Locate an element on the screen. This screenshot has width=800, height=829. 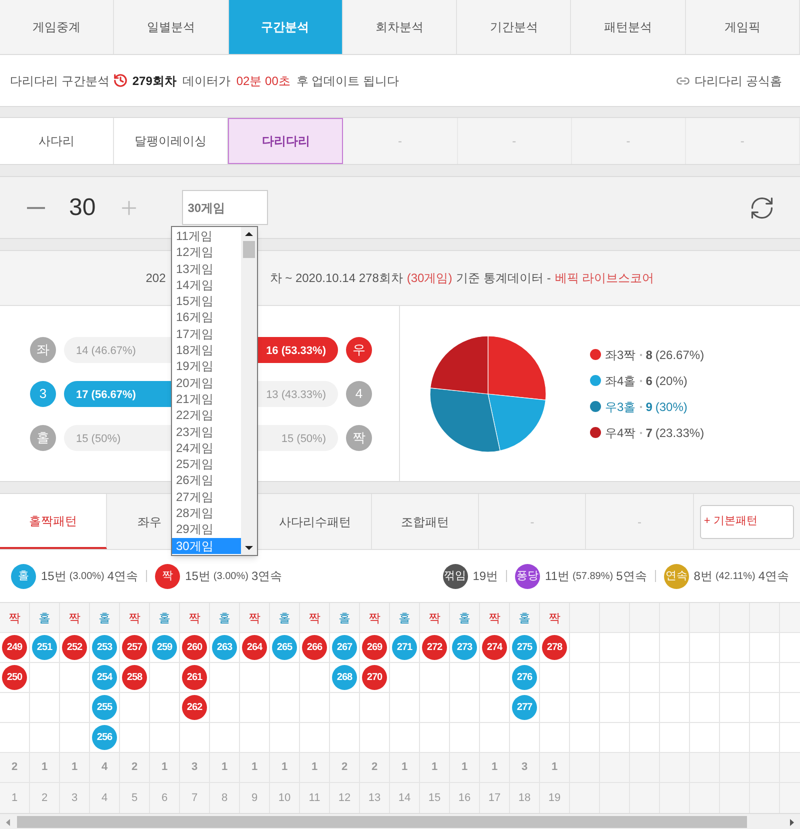
countdown: 02분 00초 is located at coordinates (263, 81).